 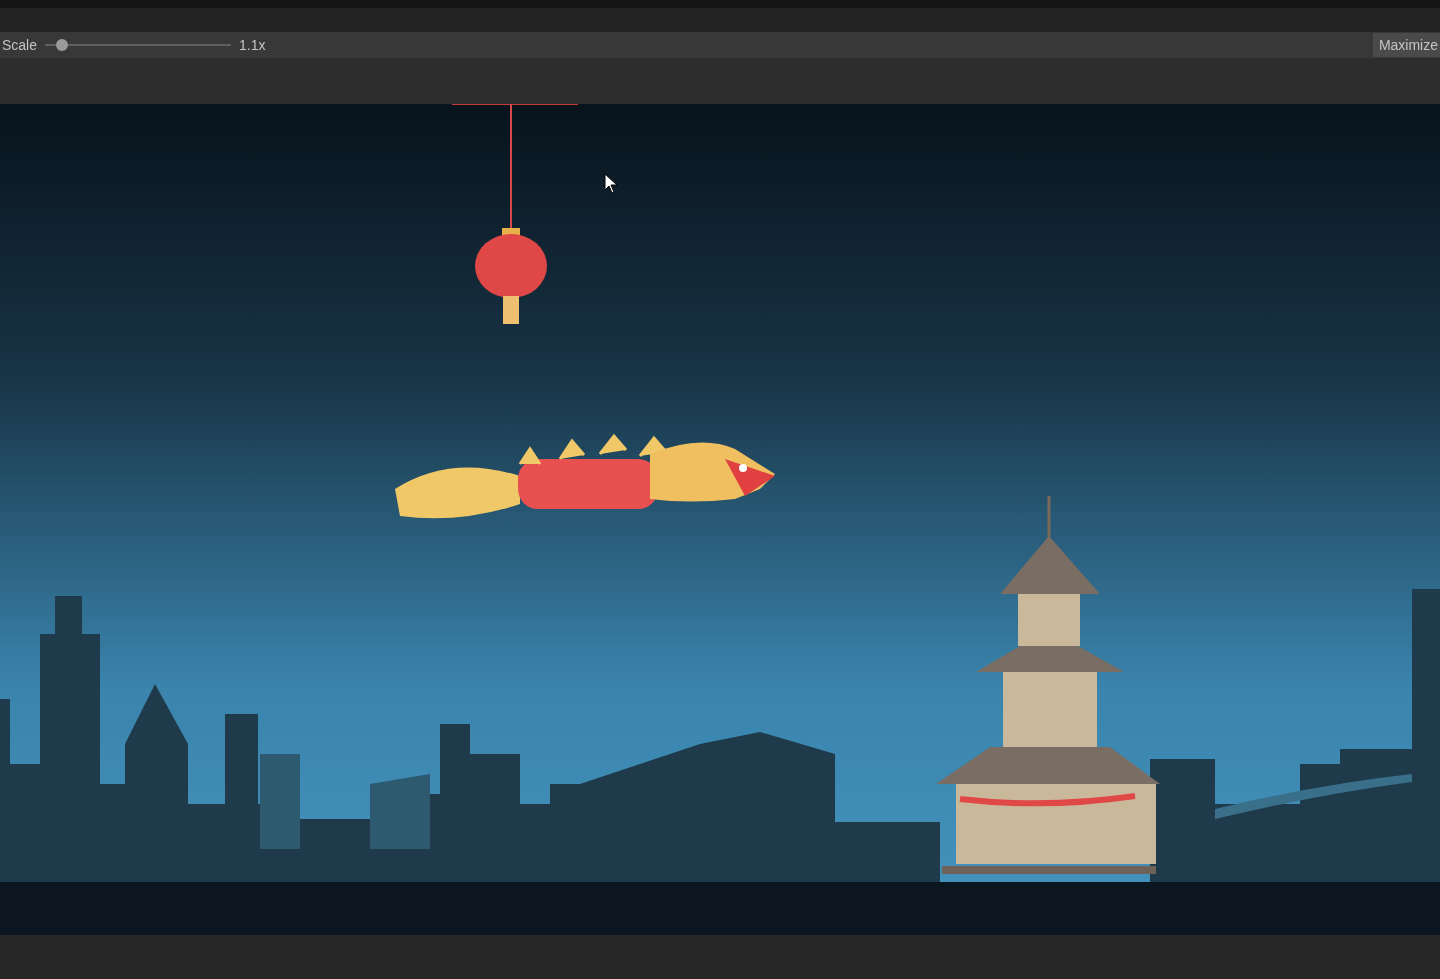 What do you see at coordinates (611, 183) in the screenshot?
I see `cursor-icon` at bounding box center [611, 183].